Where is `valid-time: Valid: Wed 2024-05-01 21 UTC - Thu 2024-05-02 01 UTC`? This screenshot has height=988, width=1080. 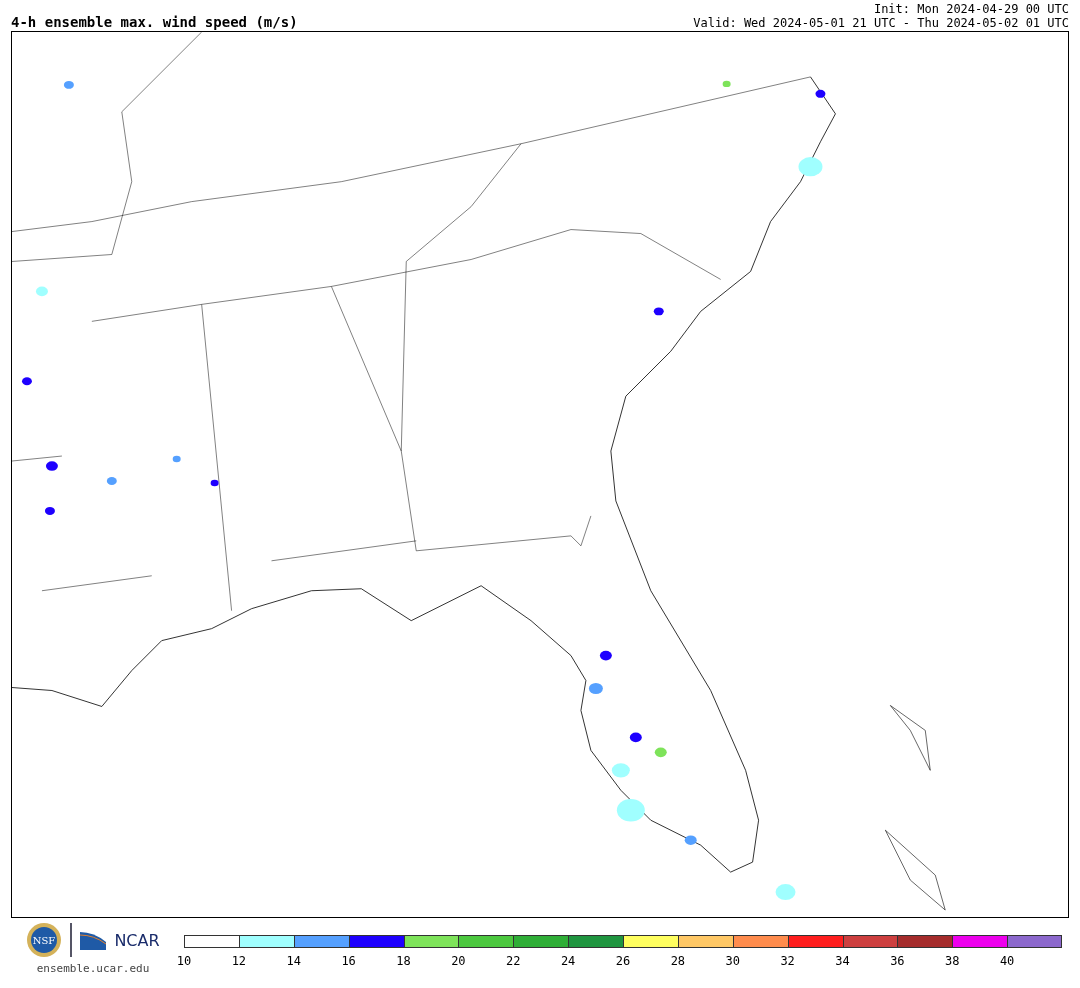
valid-time: Valid: Wed 2024-05-01 21 UTC - Thu 2024-05-02 01 UTC is located at coordinates (881, 23).